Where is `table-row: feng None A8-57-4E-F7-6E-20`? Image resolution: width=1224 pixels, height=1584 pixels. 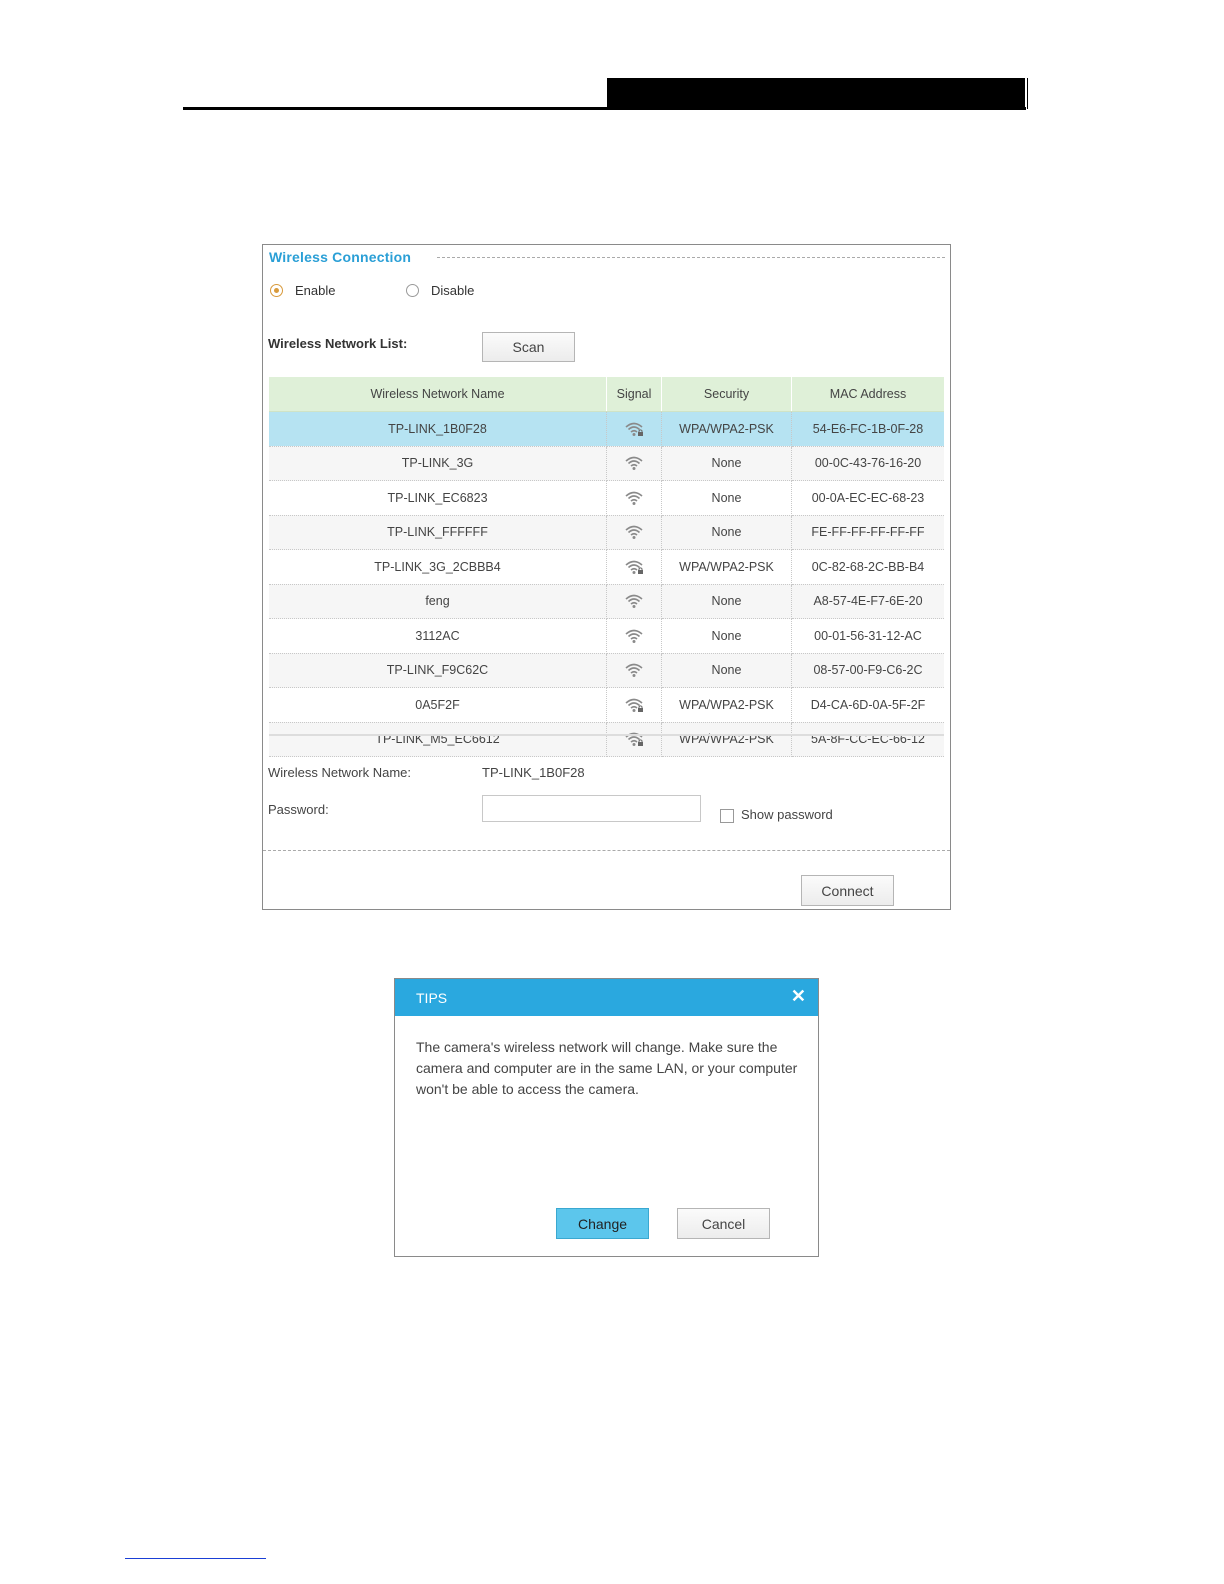
table-row: feng None A8-57-4E-F7-6E-20 is located at coordinates (606, 601).